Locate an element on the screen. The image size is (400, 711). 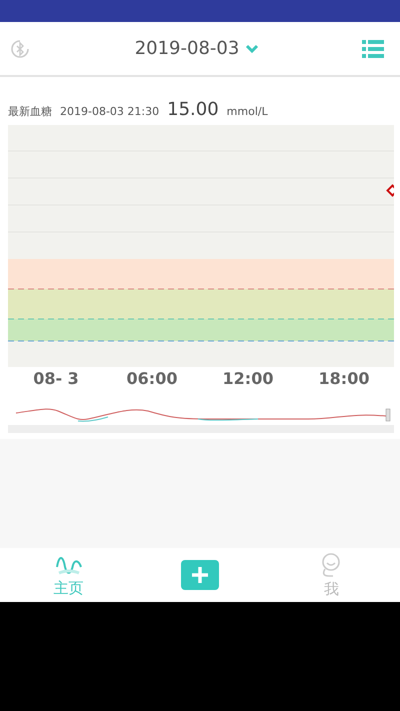
plus-icon is located at coordinates (199, 575).